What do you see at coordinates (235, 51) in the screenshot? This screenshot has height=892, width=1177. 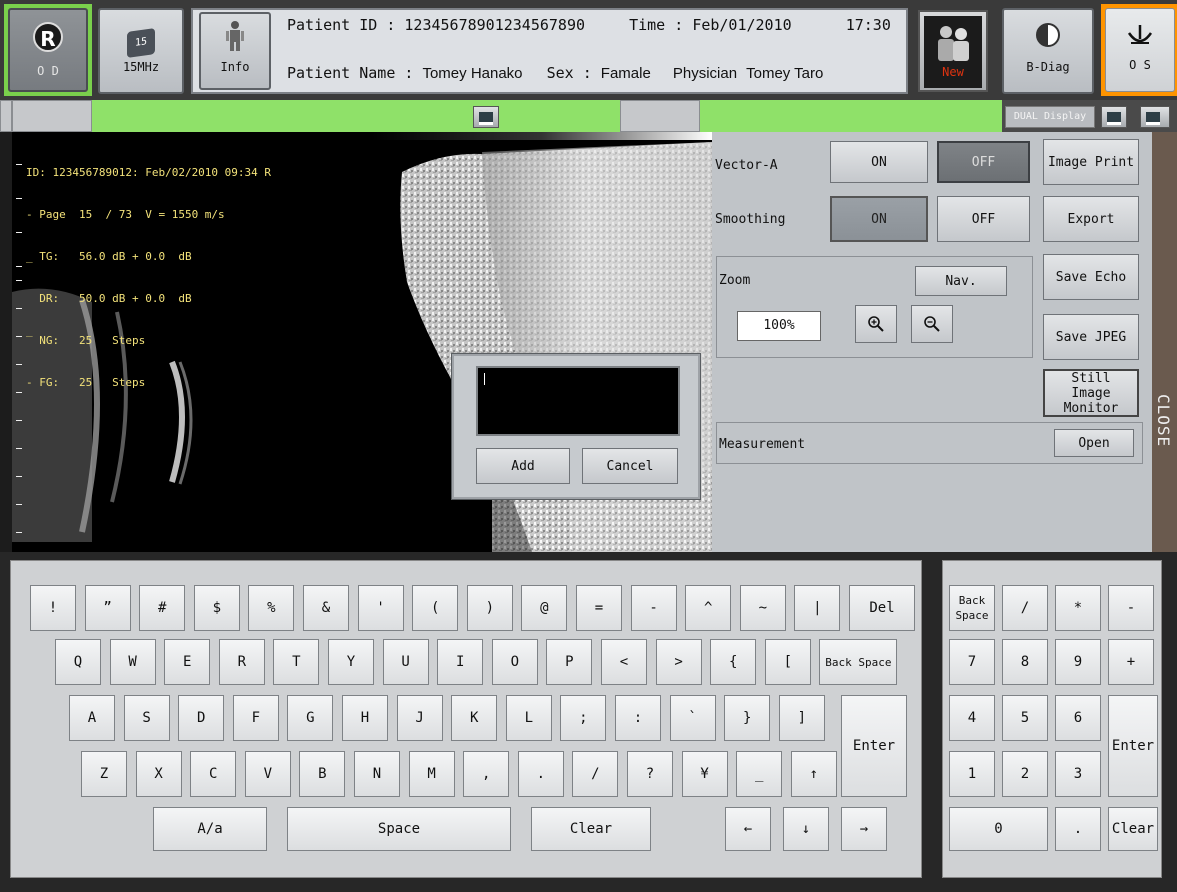 I see `info-button: Info` at bounding box center [235, 51].